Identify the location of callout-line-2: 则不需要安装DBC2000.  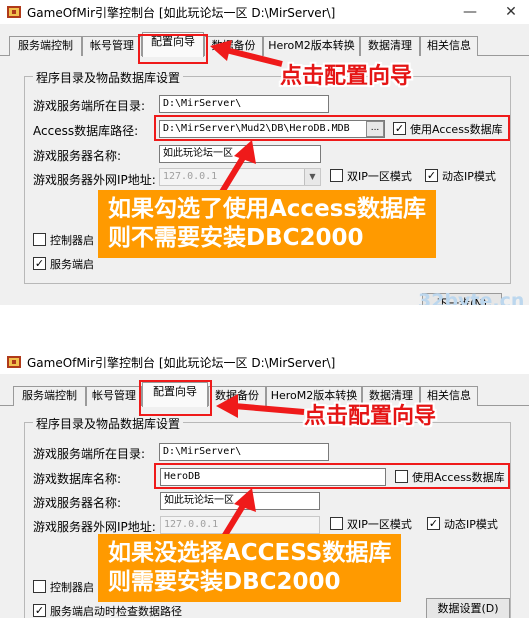
(236, 238).